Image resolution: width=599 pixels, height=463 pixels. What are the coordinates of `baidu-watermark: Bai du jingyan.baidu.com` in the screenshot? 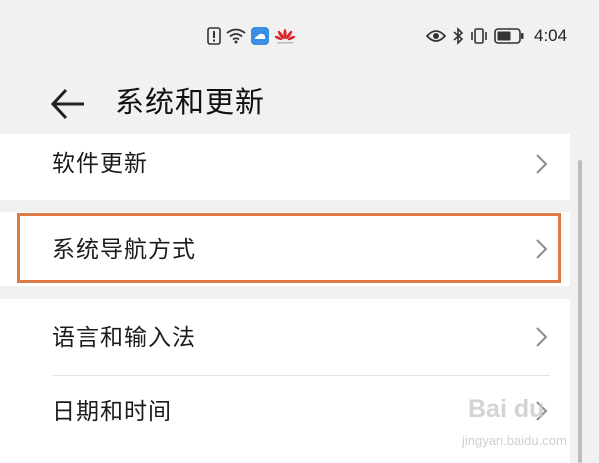 It's located at (529, 426).